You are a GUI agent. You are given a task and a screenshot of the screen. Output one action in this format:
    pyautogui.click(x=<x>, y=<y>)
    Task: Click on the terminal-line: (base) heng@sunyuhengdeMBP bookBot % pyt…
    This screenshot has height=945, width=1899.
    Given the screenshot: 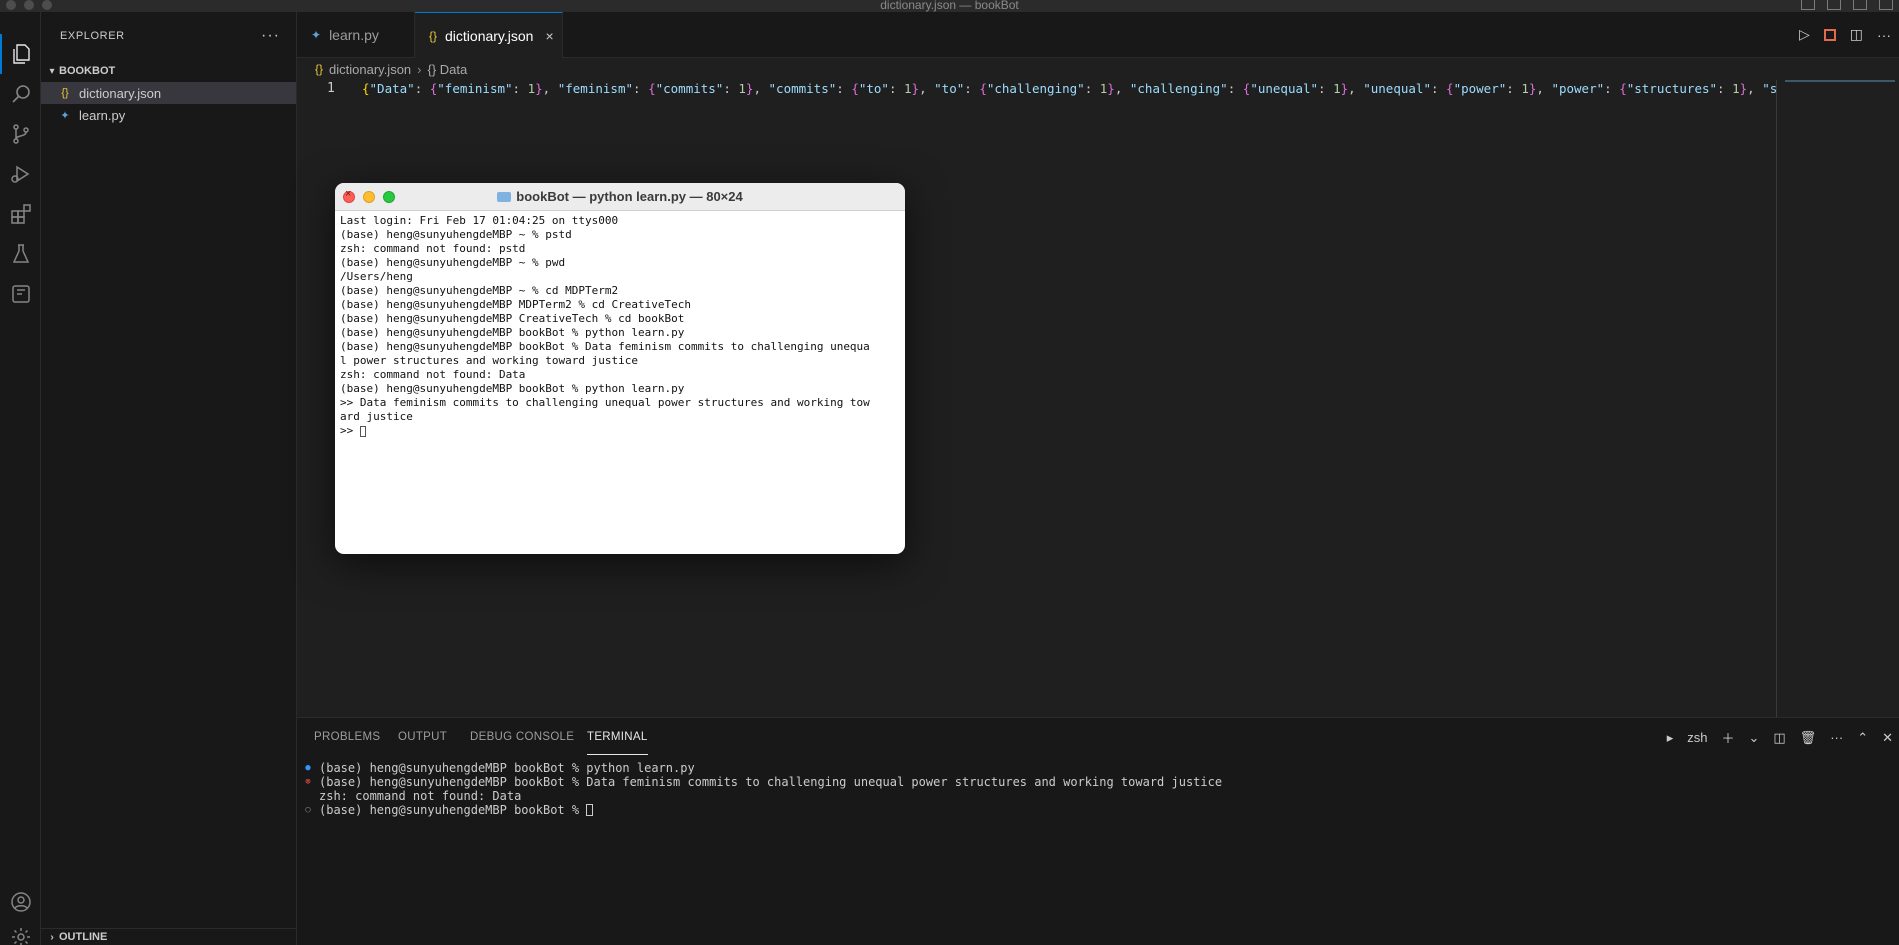 What is the action you would take?
    pyautogui.click(x=512, y=388)
    